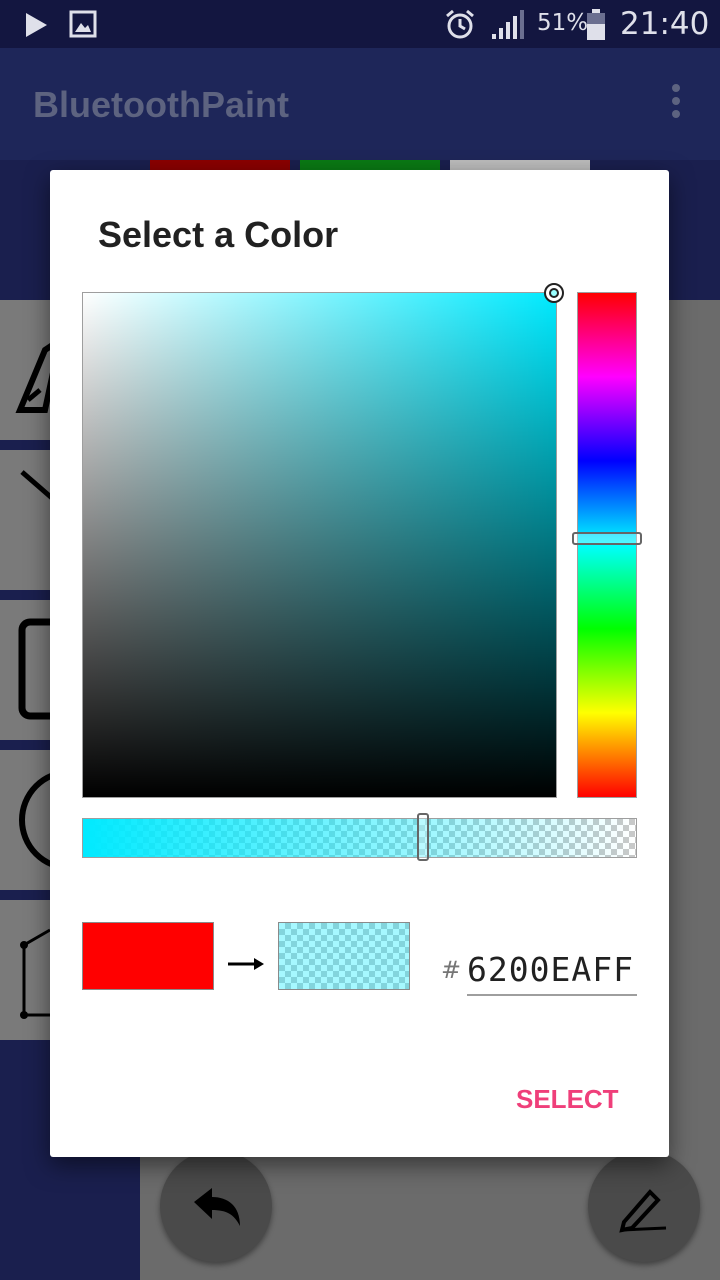 The image size is (720, 1280). I want to click on undo-icon, so click(217, 1207).